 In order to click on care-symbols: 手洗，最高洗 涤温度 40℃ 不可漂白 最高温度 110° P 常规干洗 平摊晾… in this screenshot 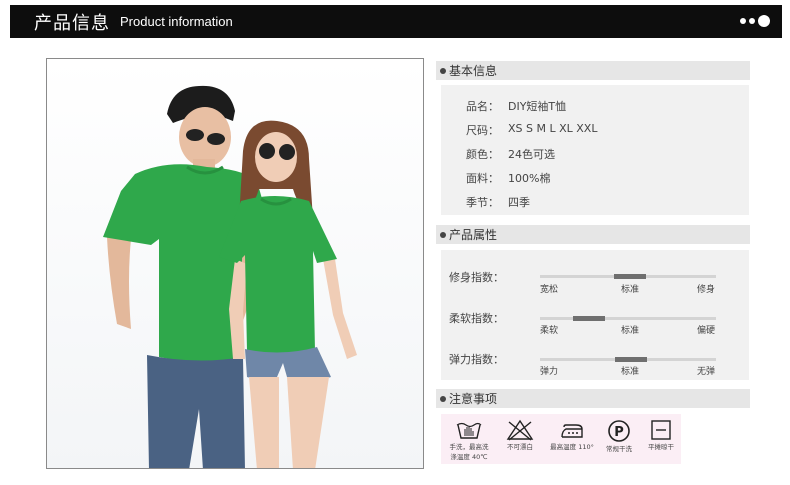, I will do `click(561, 439)`.